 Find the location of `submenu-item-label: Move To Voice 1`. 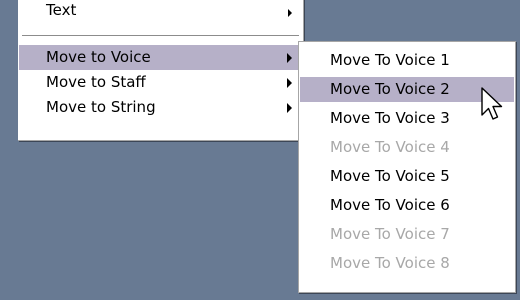

submenu-item-label: Move To Voice 1 is located at coordinates (390, 60).